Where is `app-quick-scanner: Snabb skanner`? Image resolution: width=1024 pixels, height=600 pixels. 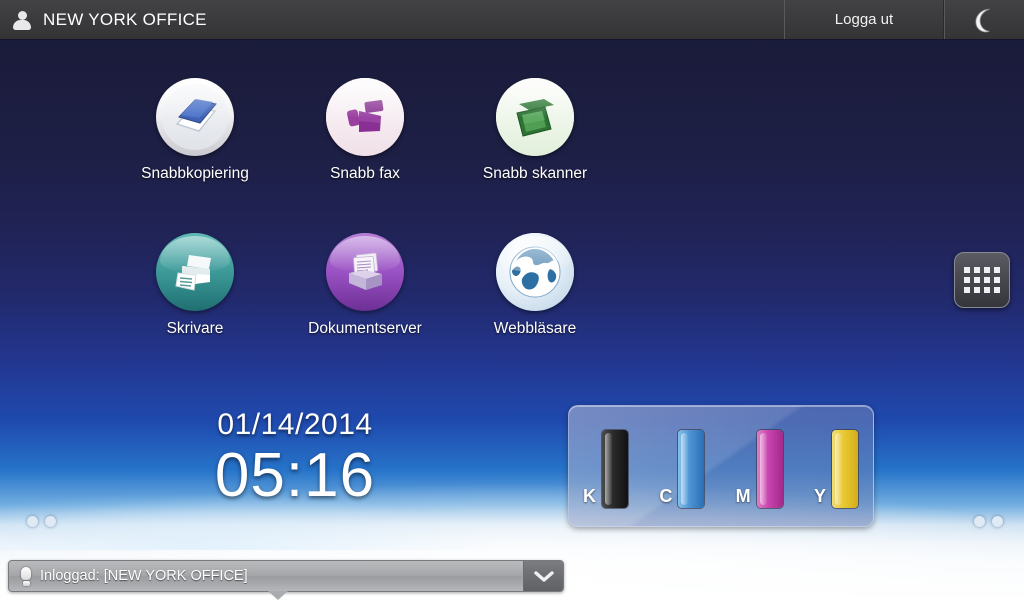 app-quick-scanner: Snabb skanner is located at coordinates (535, 130).